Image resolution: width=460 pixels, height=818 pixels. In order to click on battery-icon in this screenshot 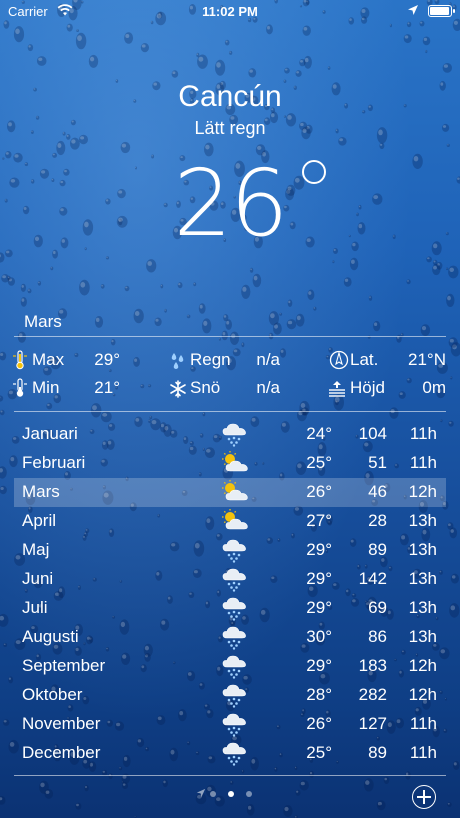, I will do `click(441, 11)`.